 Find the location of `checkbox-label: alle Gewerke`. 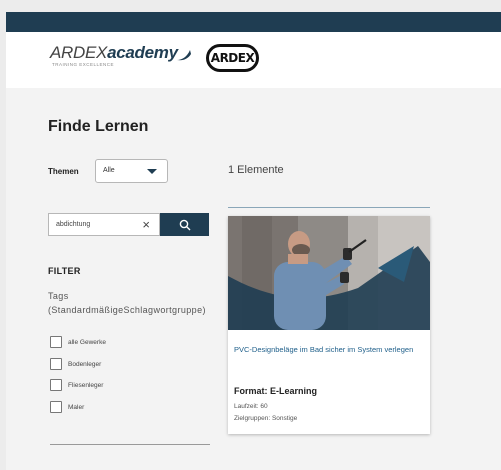

checkbox-label: alle Gewerke is located at coordinates (87, 342).